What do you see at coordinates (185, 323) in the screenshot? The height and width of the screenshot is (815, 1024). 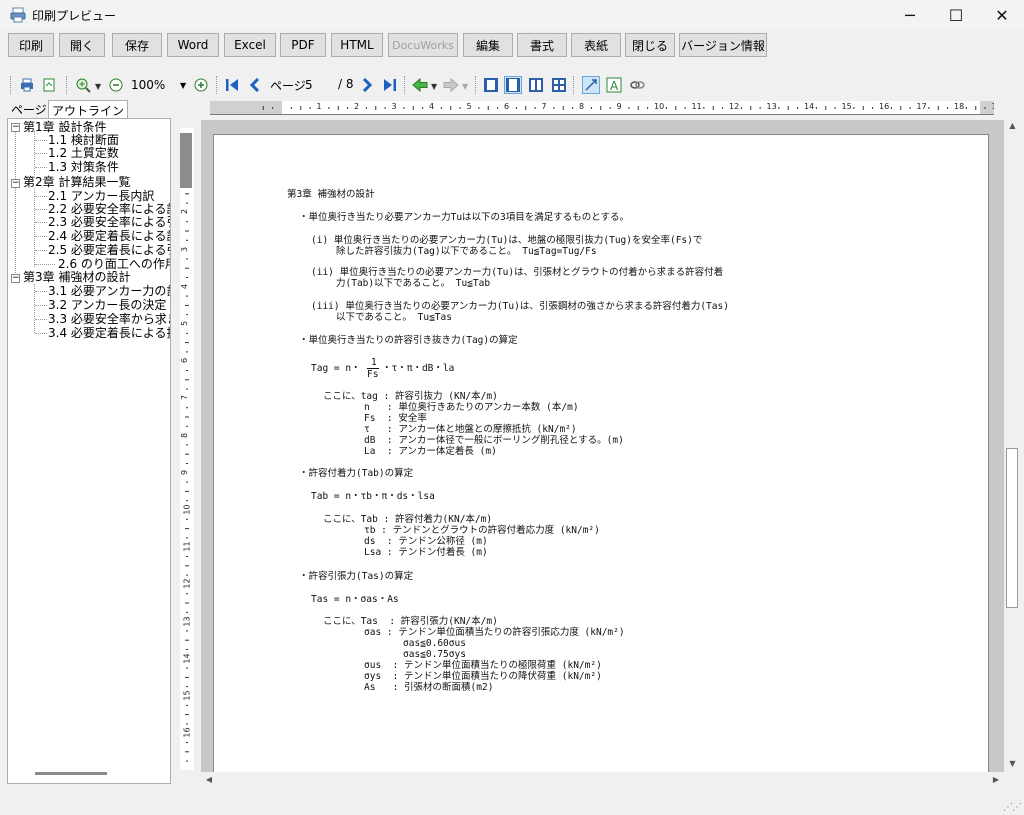 I see `ruler-label: 5` at bounding box center [185, 323].